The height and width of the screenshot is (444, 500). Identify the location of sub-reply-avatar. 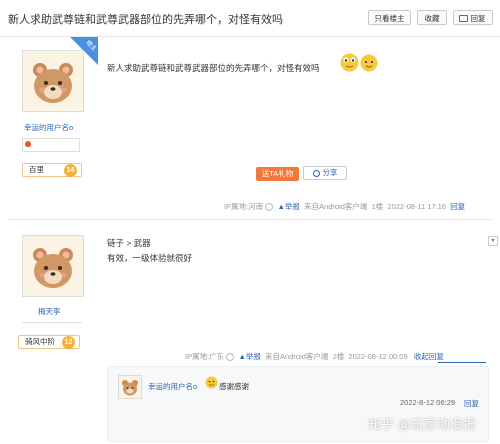
(130, 387).